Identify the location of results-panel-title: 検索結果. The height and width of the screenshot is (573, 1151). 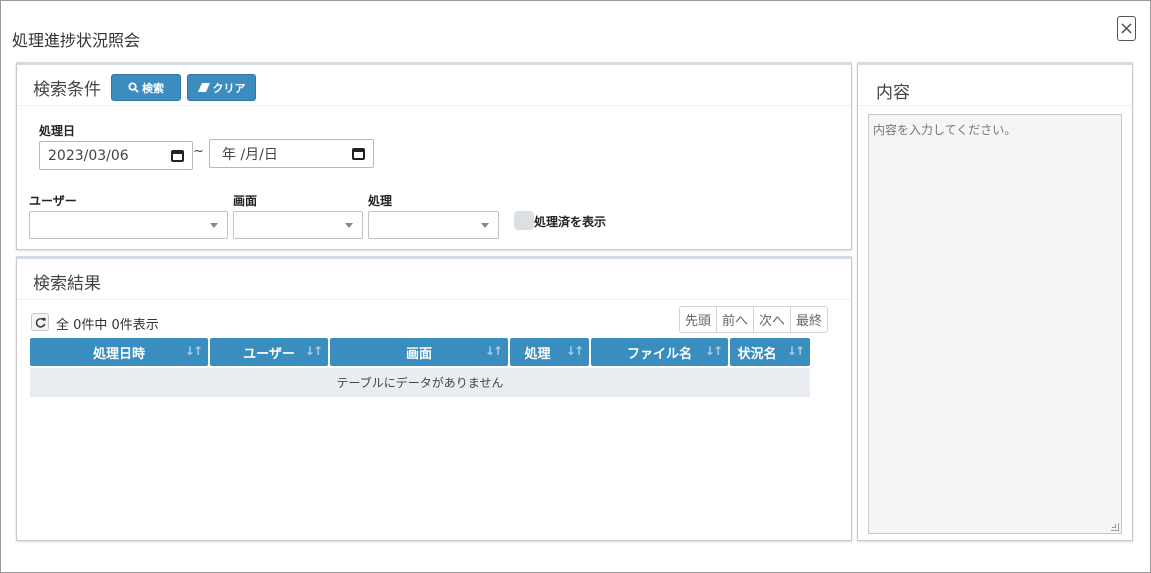
(67, 284).